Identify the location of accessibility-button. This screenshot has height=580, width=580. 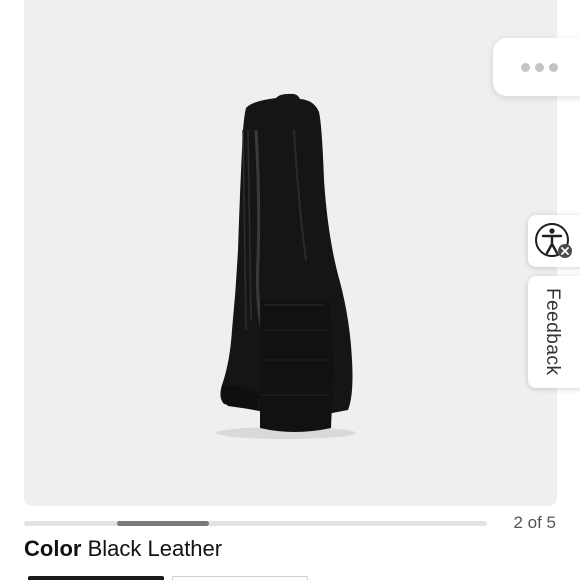
(554, 241).